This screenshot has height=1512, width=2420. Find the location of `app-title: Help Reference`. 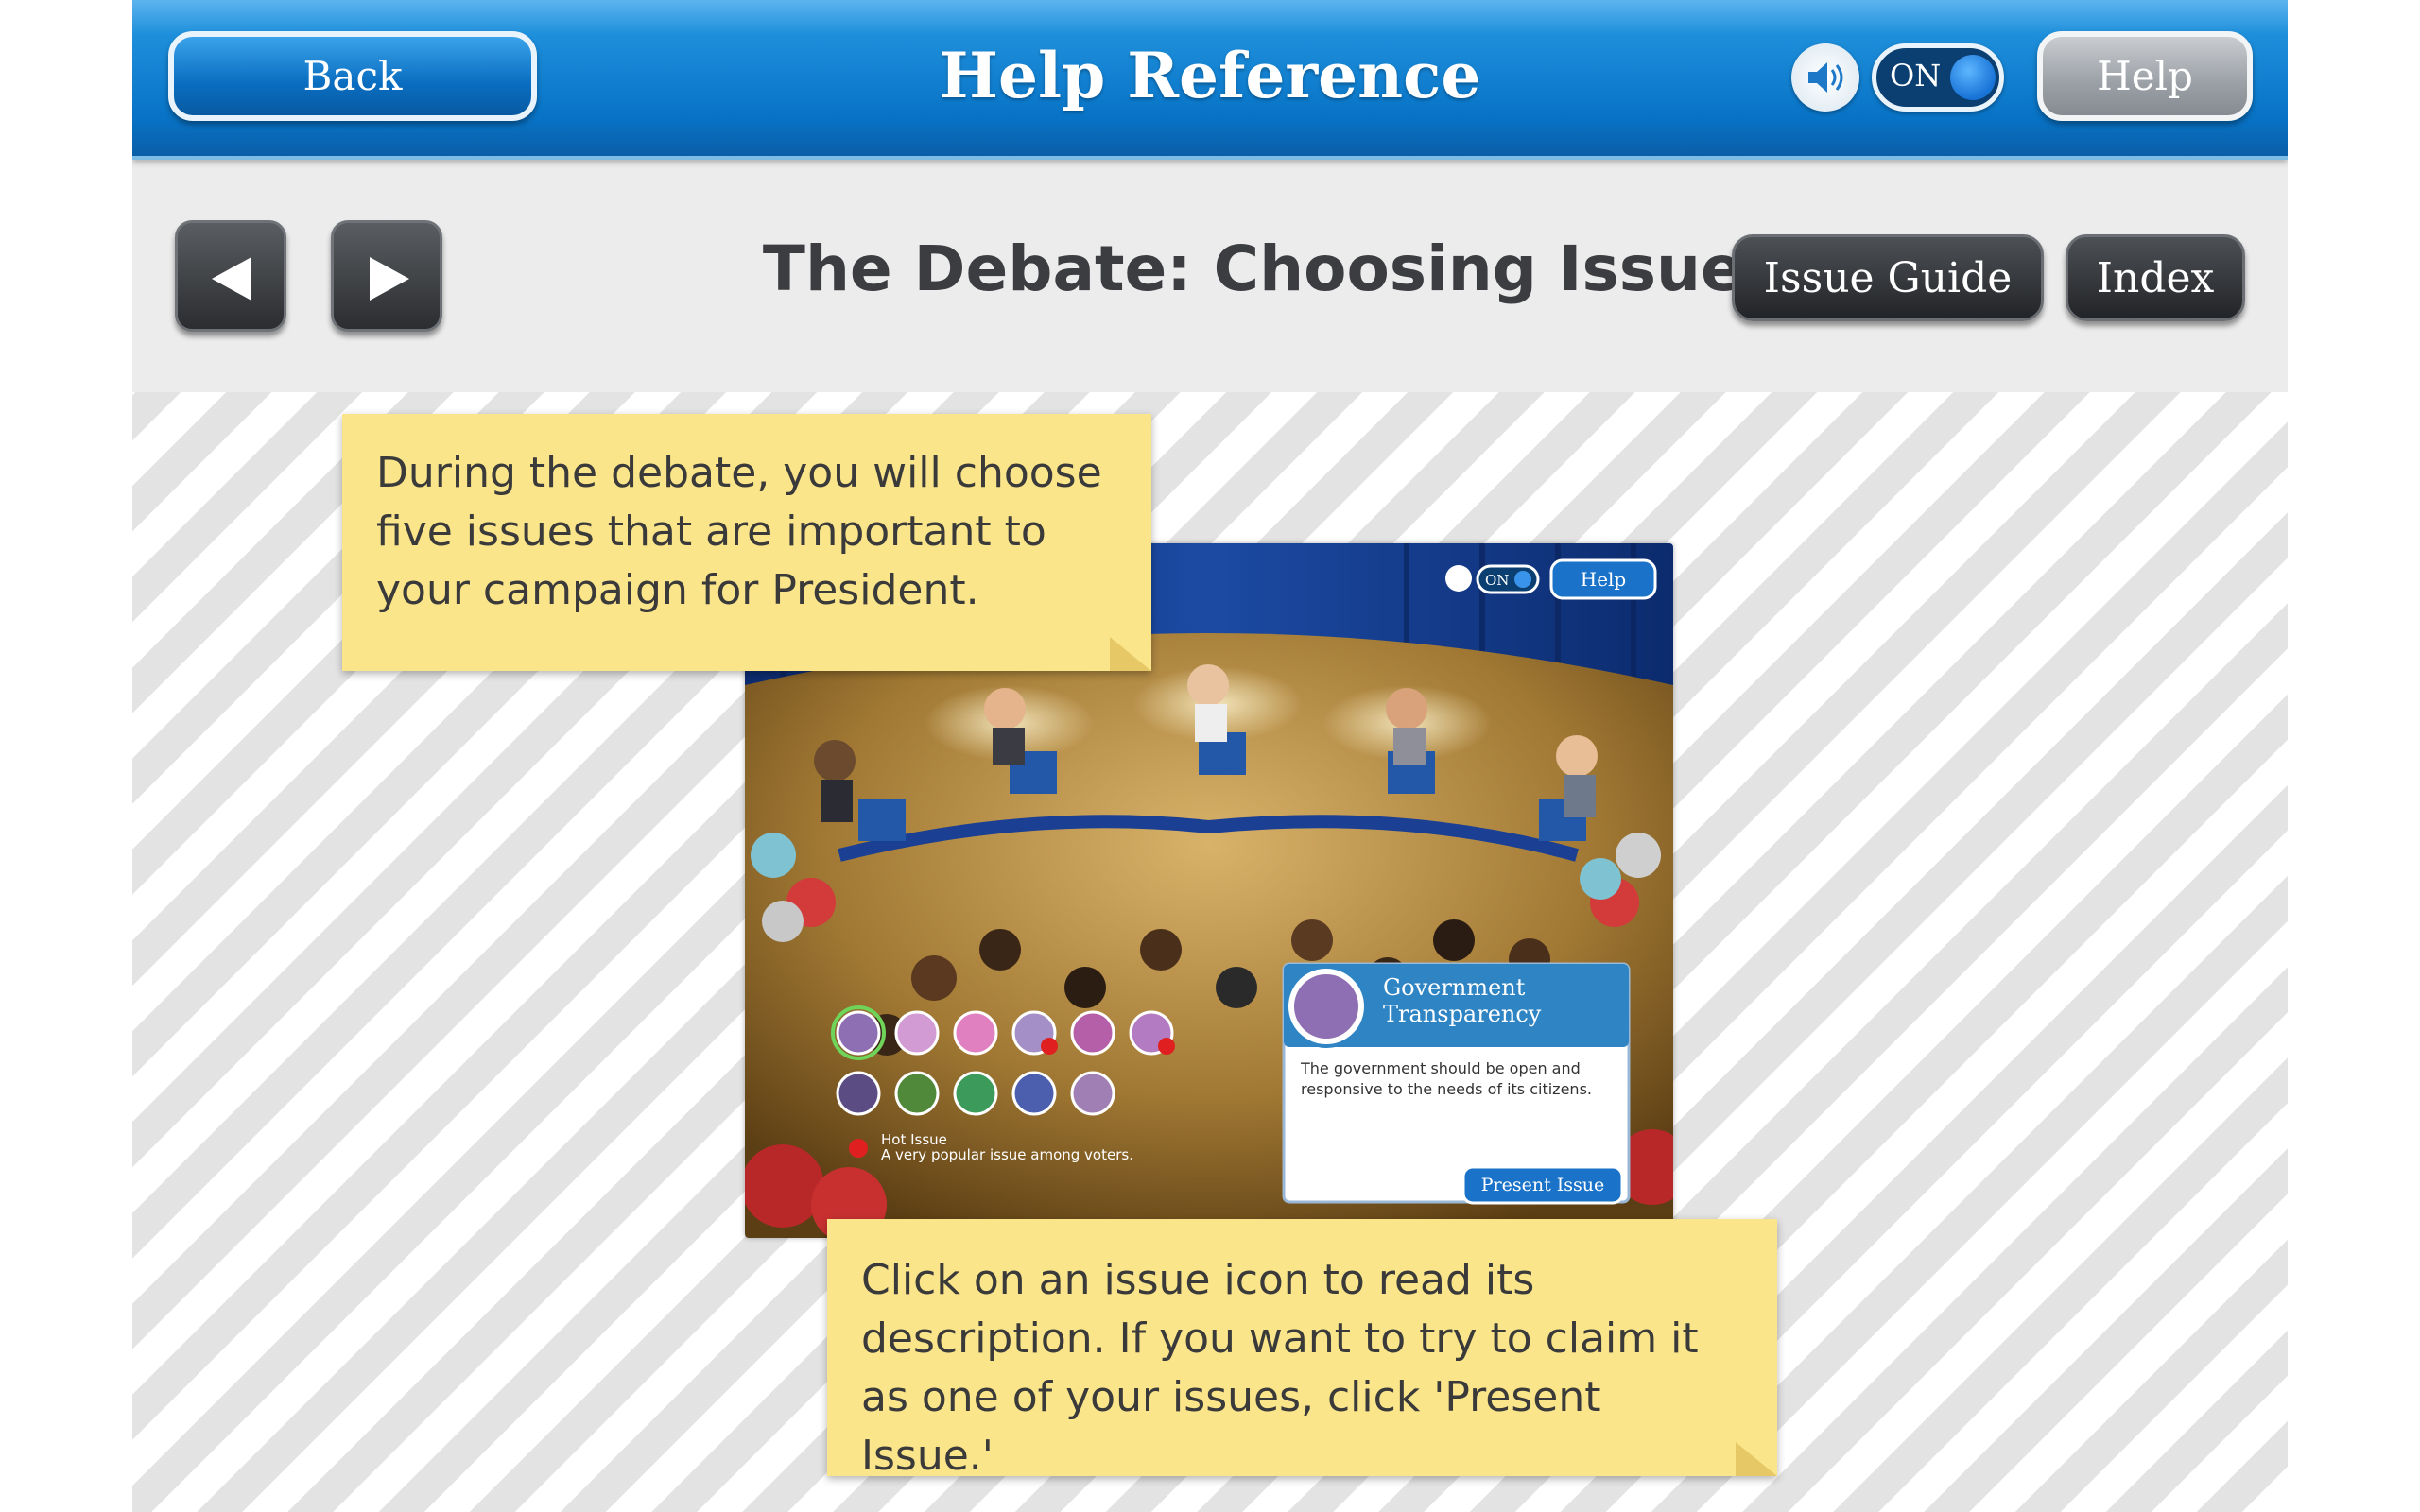

app-title: Help Reference is located at coordinates (1210, 75).